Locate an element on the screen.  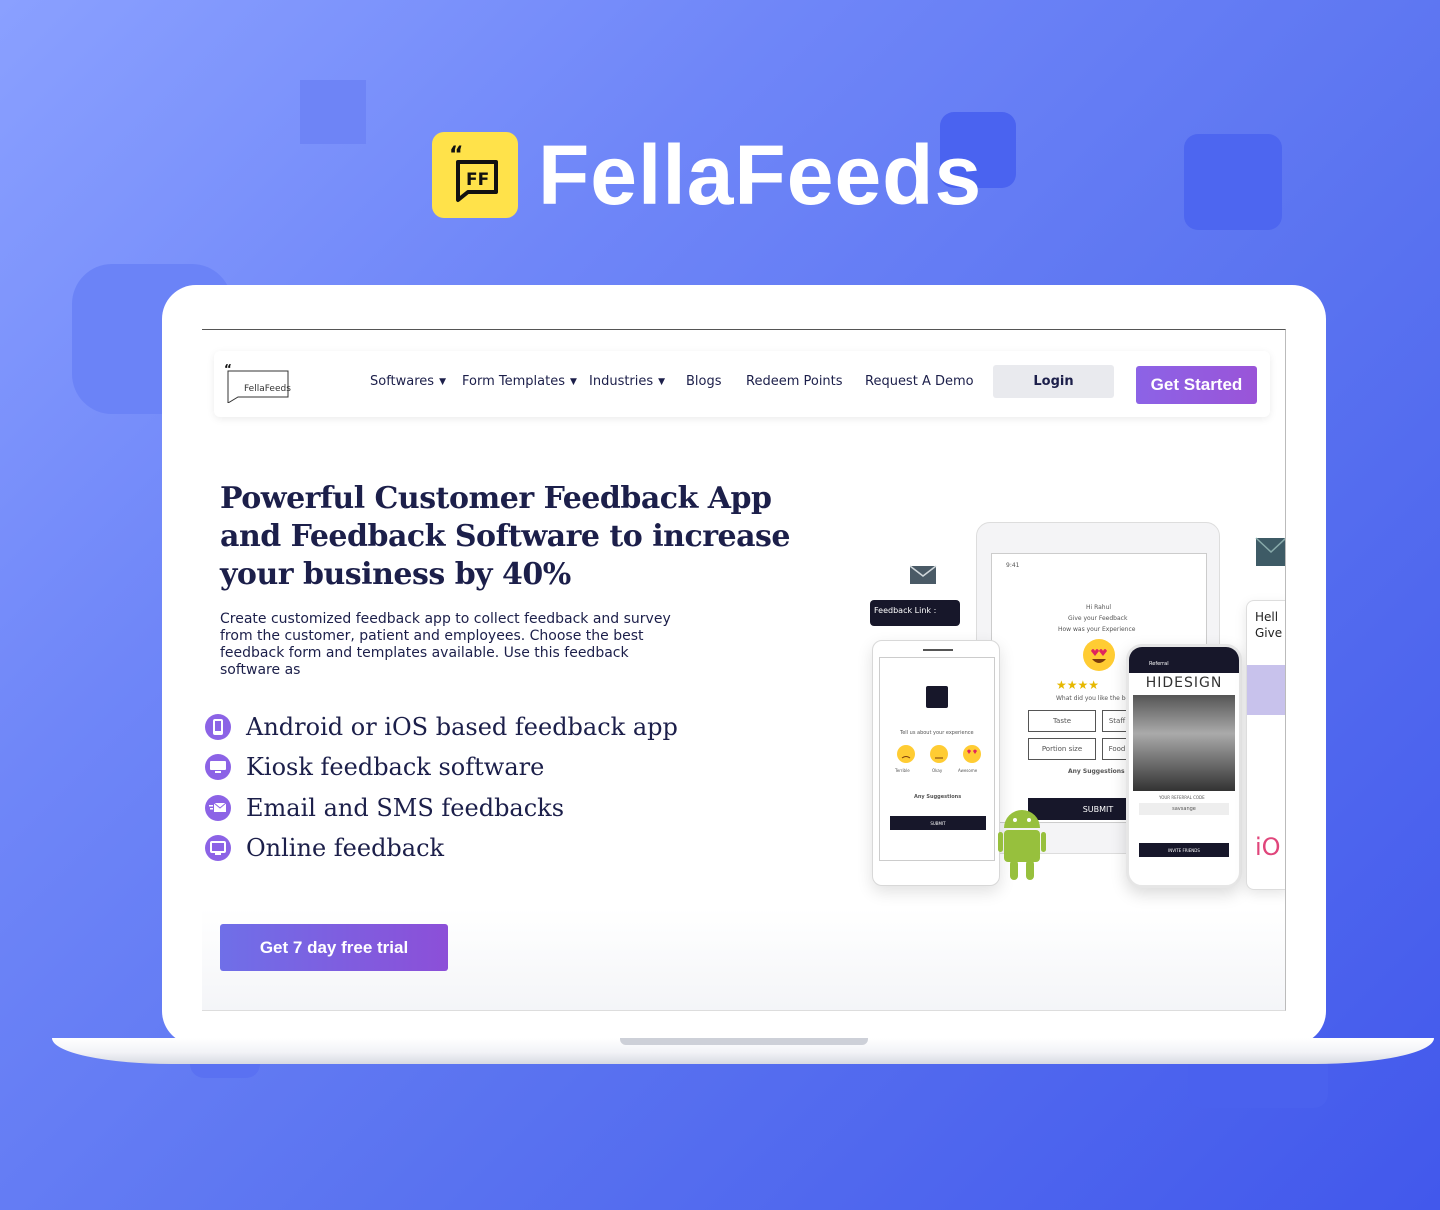
nav-redeem-points: Redeem Points is located at coordinates (794, 381).